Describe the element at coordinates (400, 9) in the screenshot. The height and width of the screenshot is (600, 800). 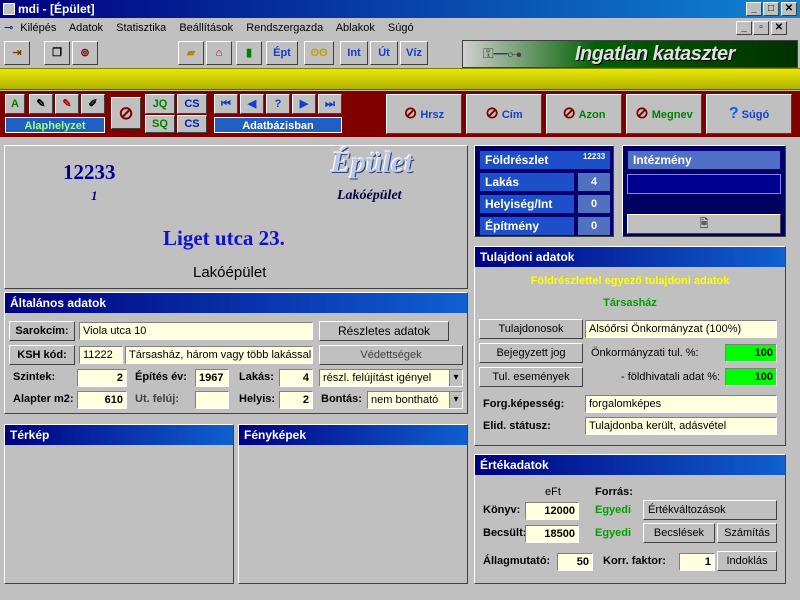
I see `window-title-bar: mdi - [Épület] _ □ ✕` at that location.